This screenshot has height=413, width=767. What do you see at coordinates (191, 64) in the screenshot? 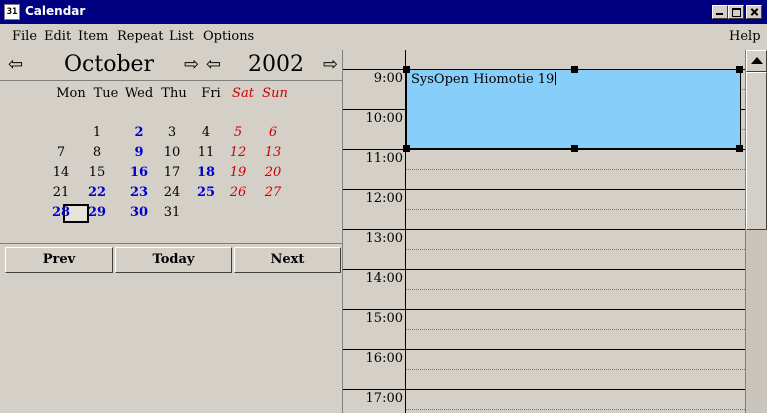
I see `next-month-arrow-icon: ⇨` at bounding box center [191, 64].